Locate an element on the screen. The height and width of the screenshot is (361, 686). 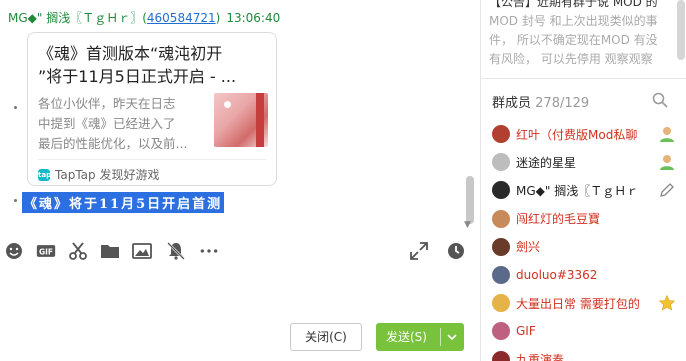
card-desc-line: 各位小伙伴，昨天在日志 is located at coordinates (107, 103).